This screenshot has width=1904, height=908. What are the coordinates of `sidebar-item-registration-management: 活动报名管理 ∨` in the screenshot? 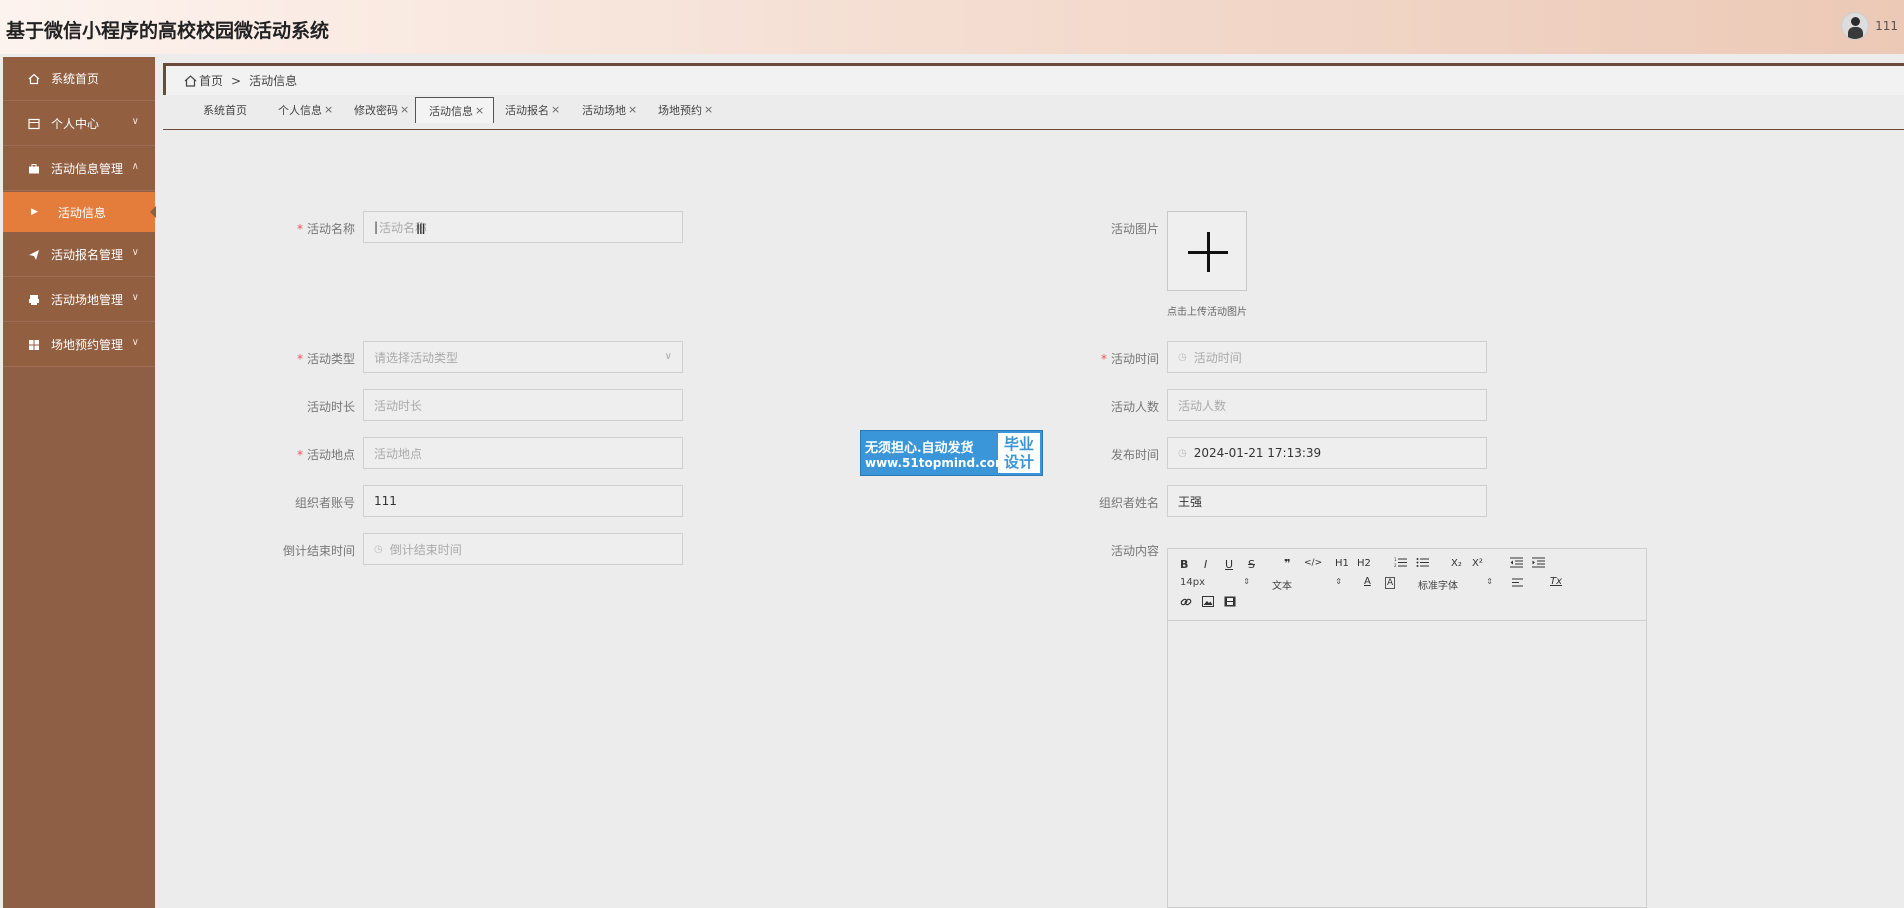 It's located at (79, 255).